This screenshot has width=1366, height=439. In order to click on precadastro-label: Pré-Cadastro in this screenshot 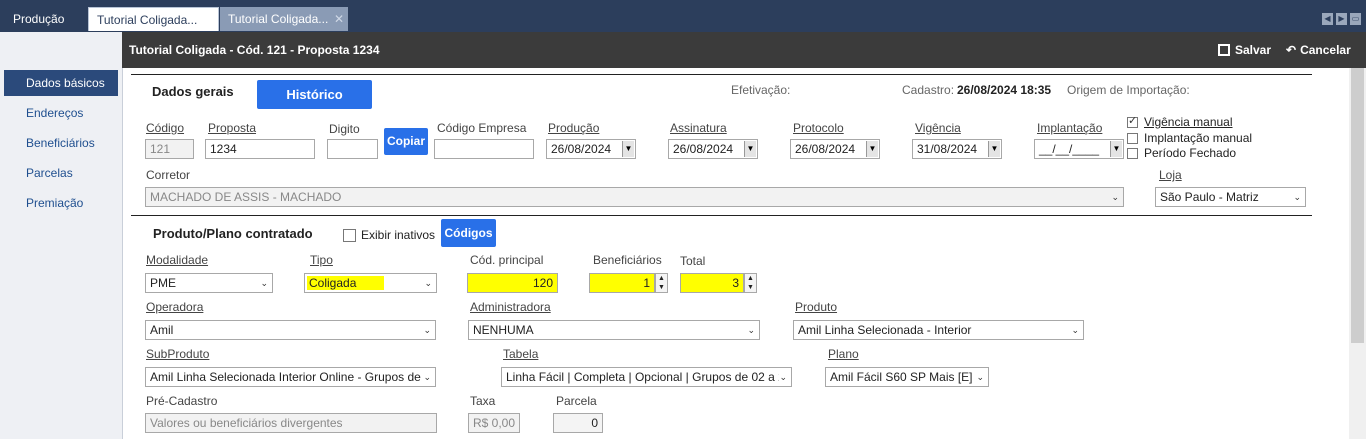, I will do `click(182, 401)`.